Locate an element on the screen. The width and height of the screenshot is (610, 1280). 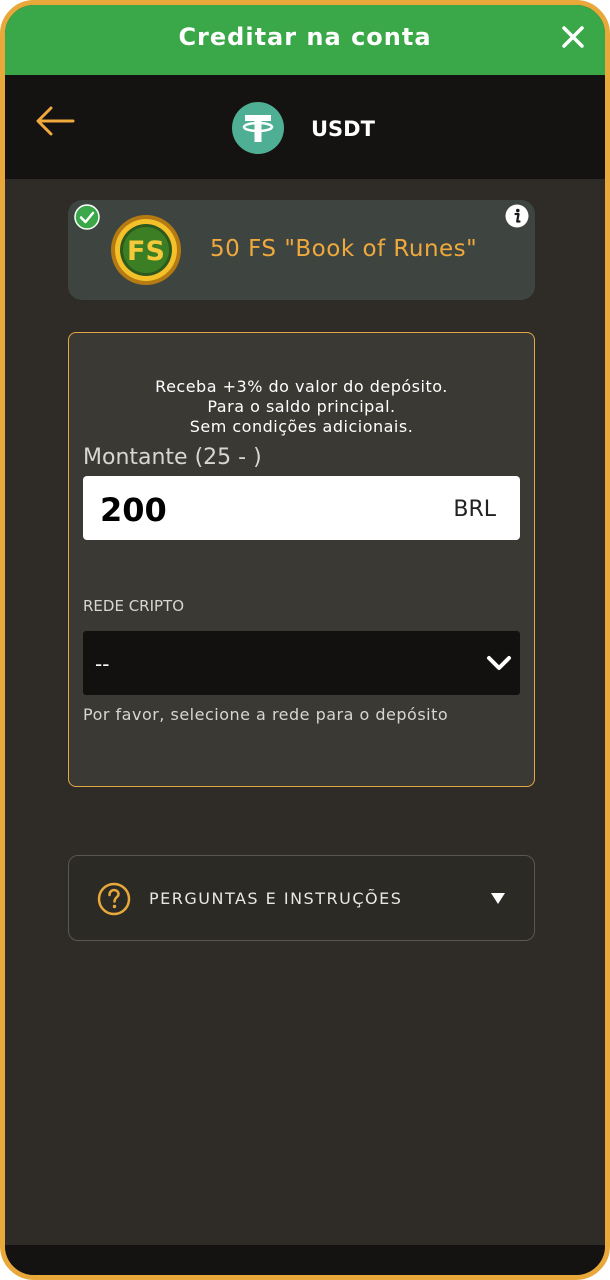
dialog-title: Creditar na conta is located at coordinates (305, 37).